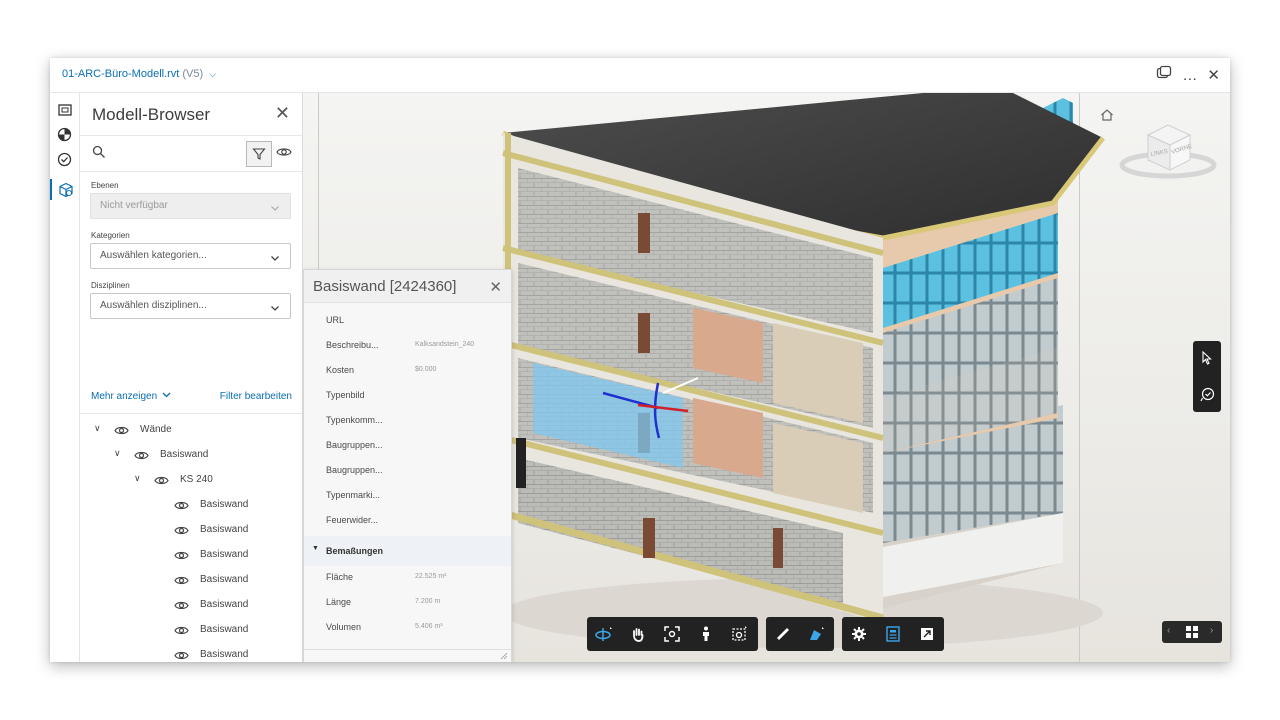 The width and height of the screenshot is (1280, 720). What do you see at coordinates (64, 134) in the screenshot?
I see `model-icon` at bounding box center [64, 134].